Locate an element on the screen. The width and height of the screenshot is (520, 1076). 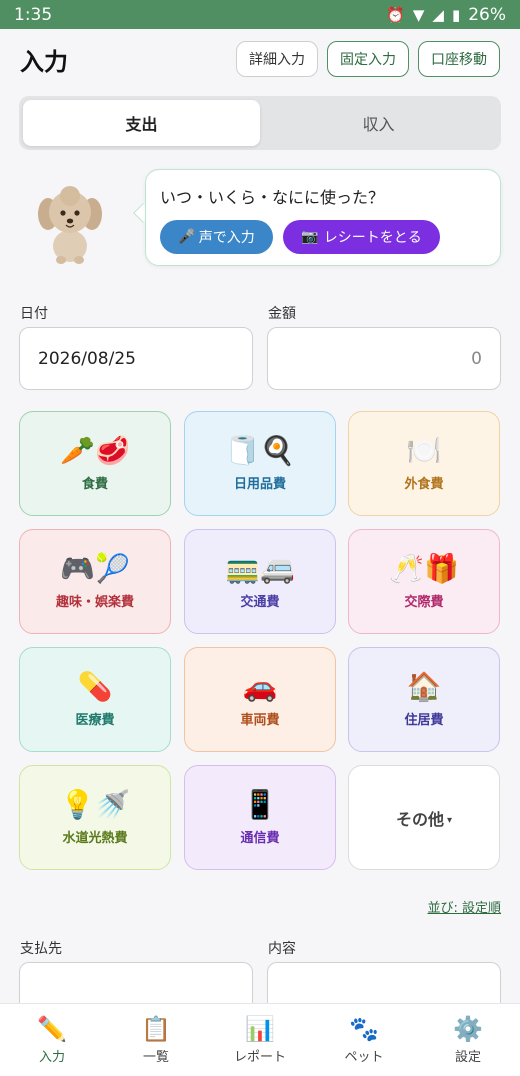
category-icon: 🥕🥩 is located at coordinates (95, 450).